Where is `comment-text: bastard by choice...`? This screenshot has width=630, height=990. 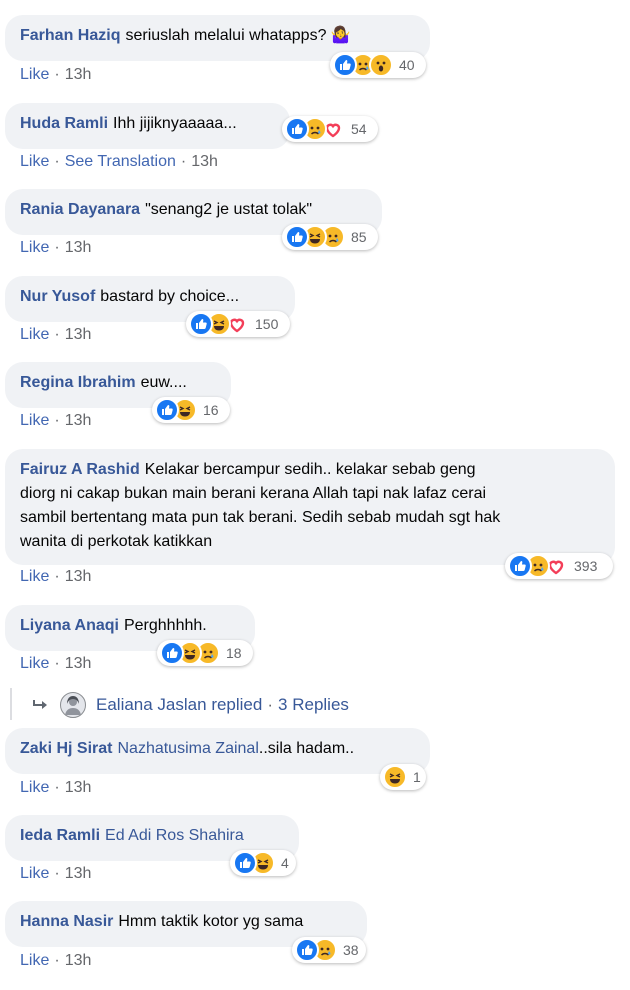 comment-text: bastard by choice... is located at coordinates (170, 296).